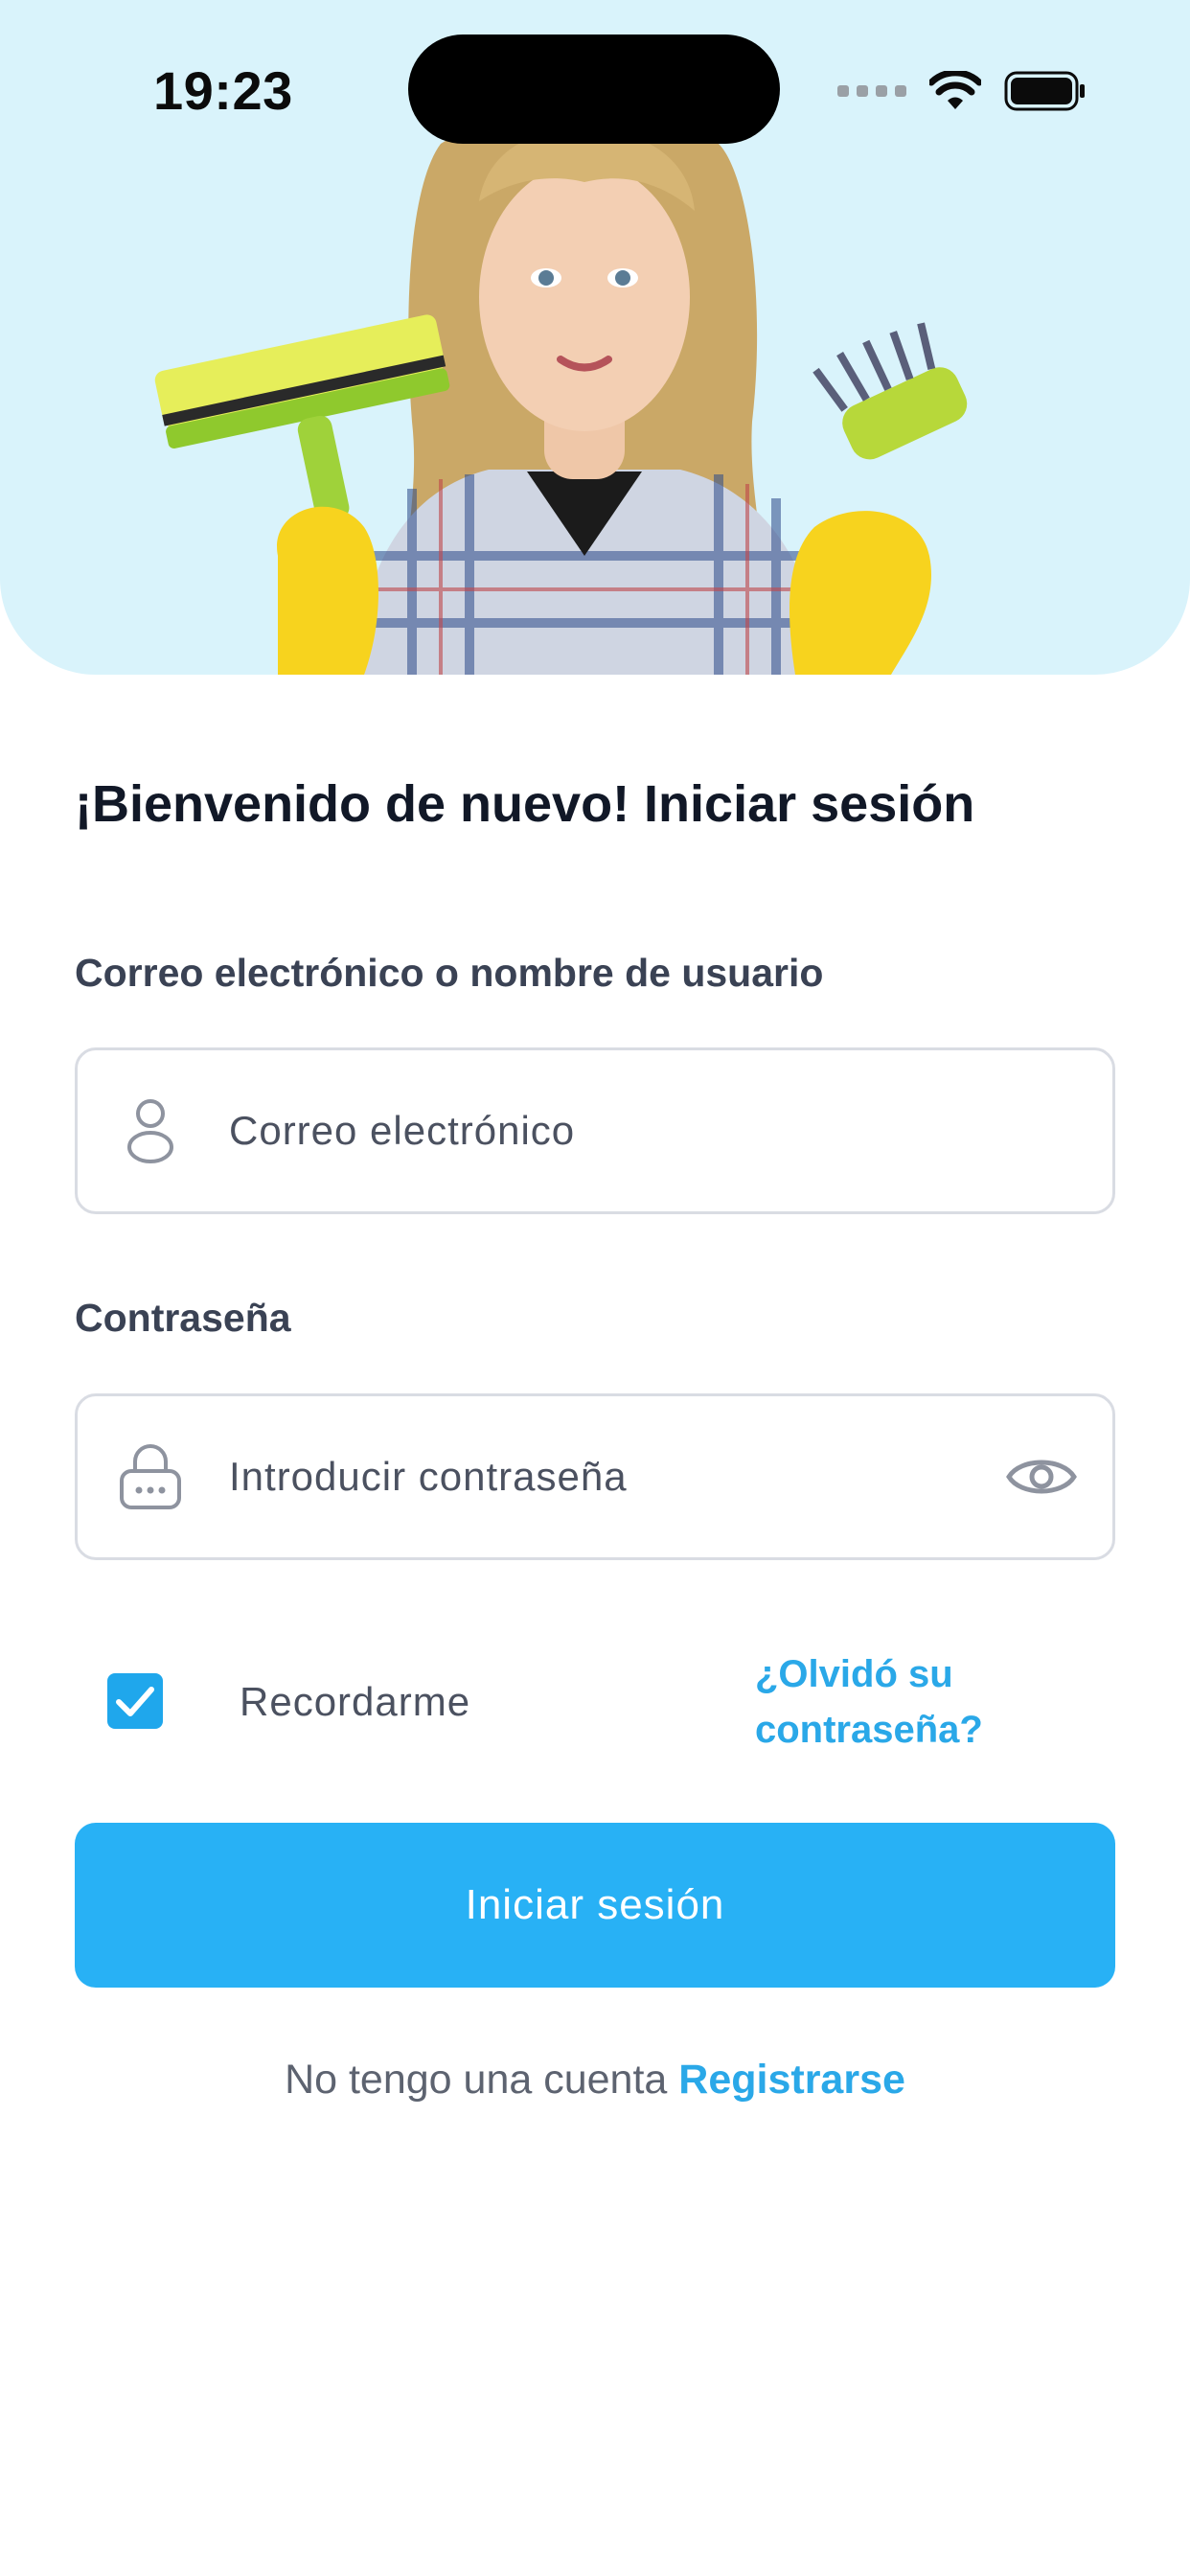 The height and width of the screenshot is (2576, 1190). I want to click on password-field, so click(595, 1476).